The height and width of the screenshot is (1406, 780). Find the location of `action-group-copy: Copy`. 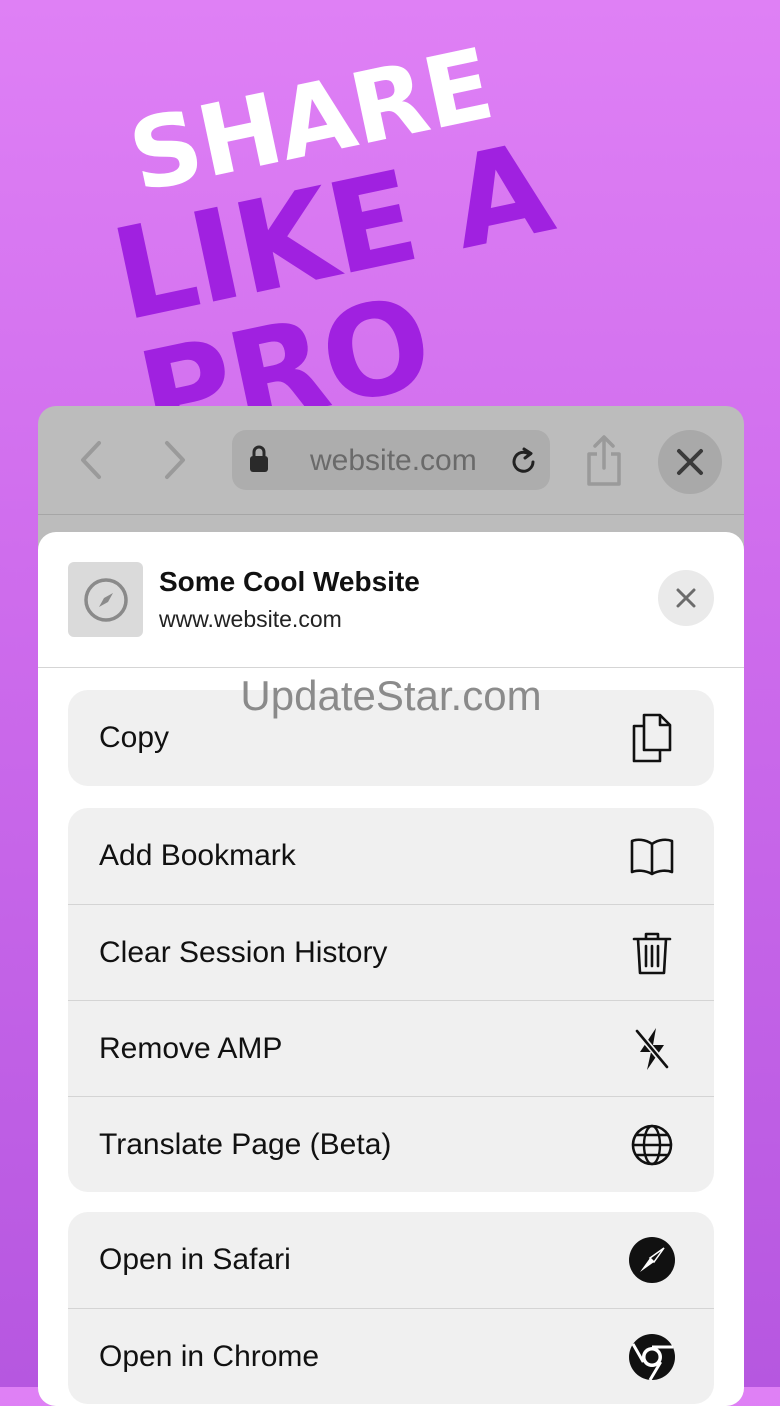

action-group-copy: Copy is located at coordinates (391, 738).